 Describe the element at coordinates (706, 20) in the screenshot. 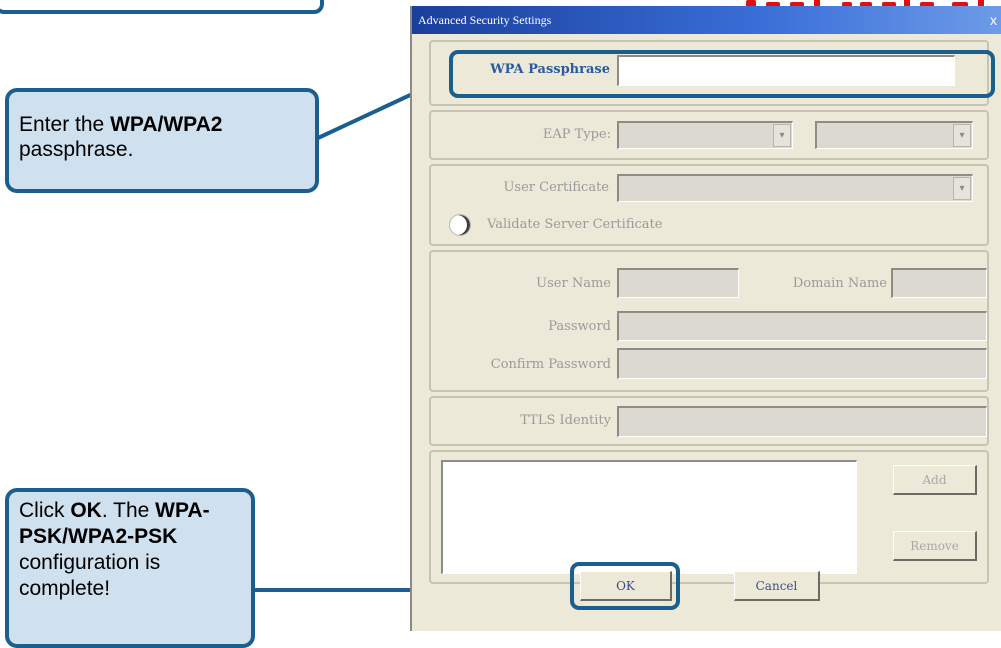

I see `dialog-titlebar: Advanced Security Settings` at that location.